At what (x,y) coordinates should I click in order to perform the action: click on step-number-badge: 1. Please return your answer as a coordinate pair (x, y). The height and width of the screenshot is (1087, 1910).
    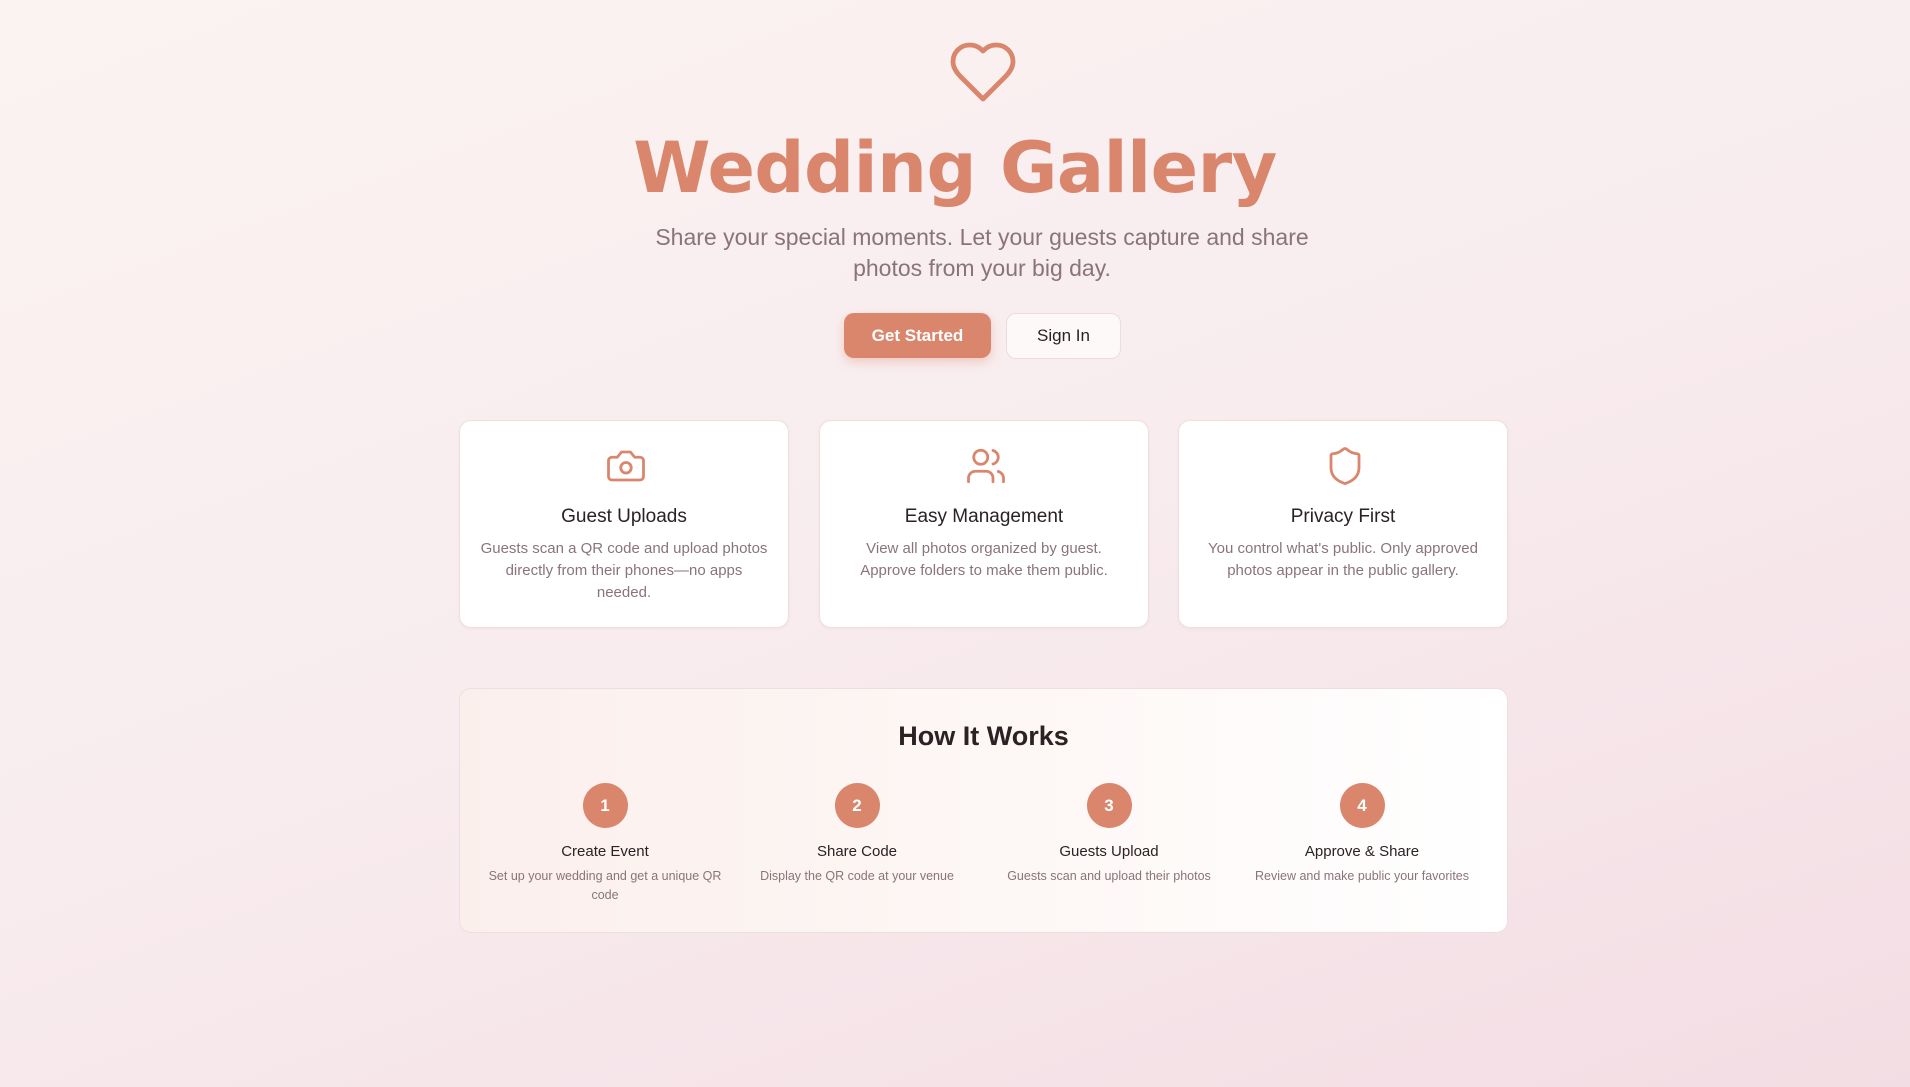
    Looking at the image, I should click on (605, 805).